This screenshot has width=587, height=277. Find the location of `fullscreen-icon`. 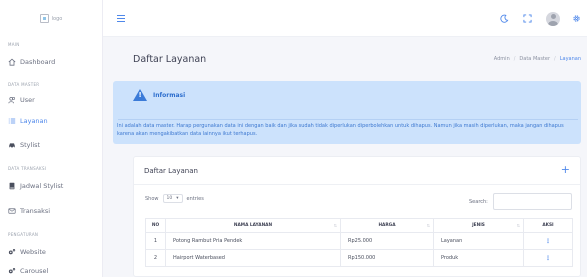

fullscreen-icon is located at coordinates (527, 18).